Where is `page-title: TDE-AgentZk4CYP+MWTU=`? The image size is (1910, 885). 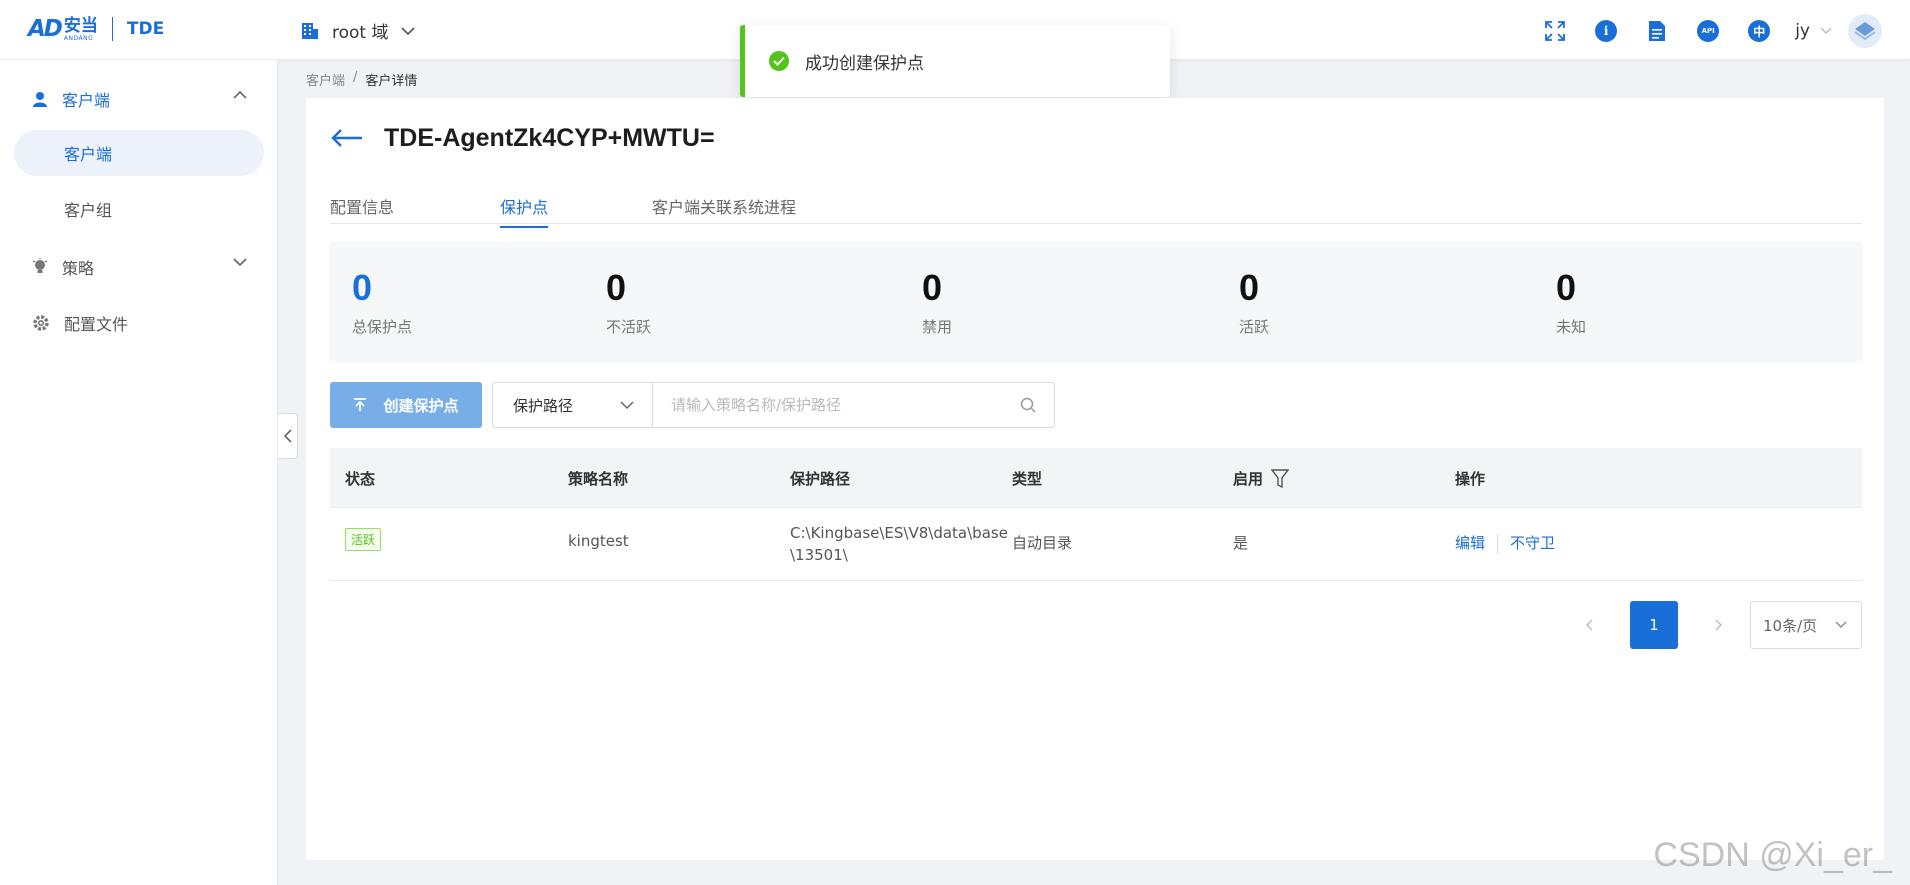
page-title: TDE-AgentZk4CYP+MWTU= is located at coordinates (549, 138).